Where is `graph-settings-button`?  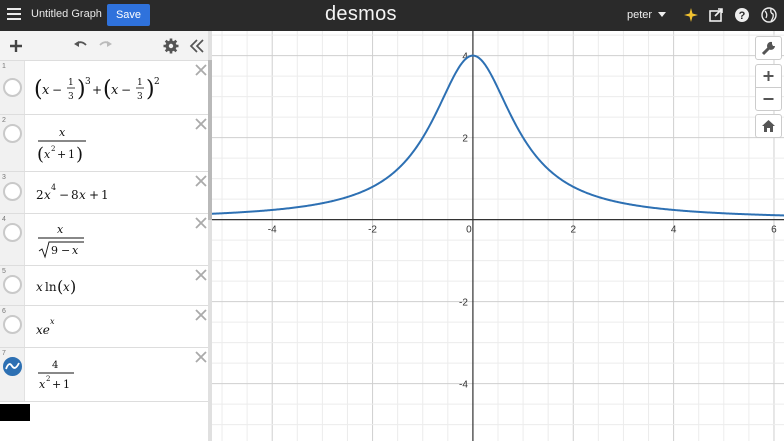 graph-settings-button is located at coordinates (768, 48).